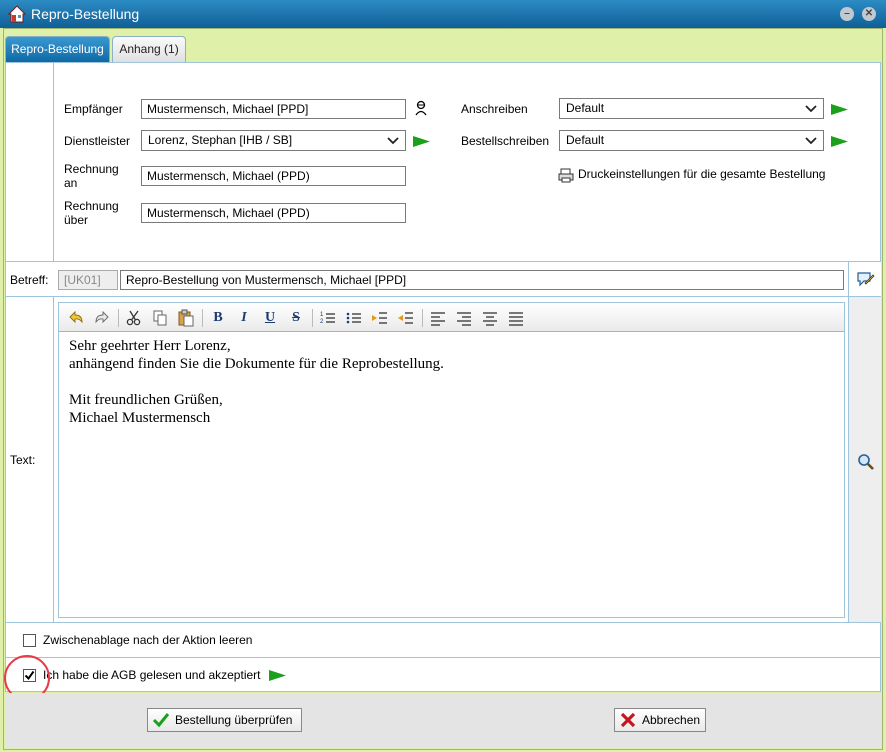 This screenshot has height=752, width=886. Describe the element at coordinates (585, 140) in the screenshot. I see `bestellschreiben-value: Default` at that location.